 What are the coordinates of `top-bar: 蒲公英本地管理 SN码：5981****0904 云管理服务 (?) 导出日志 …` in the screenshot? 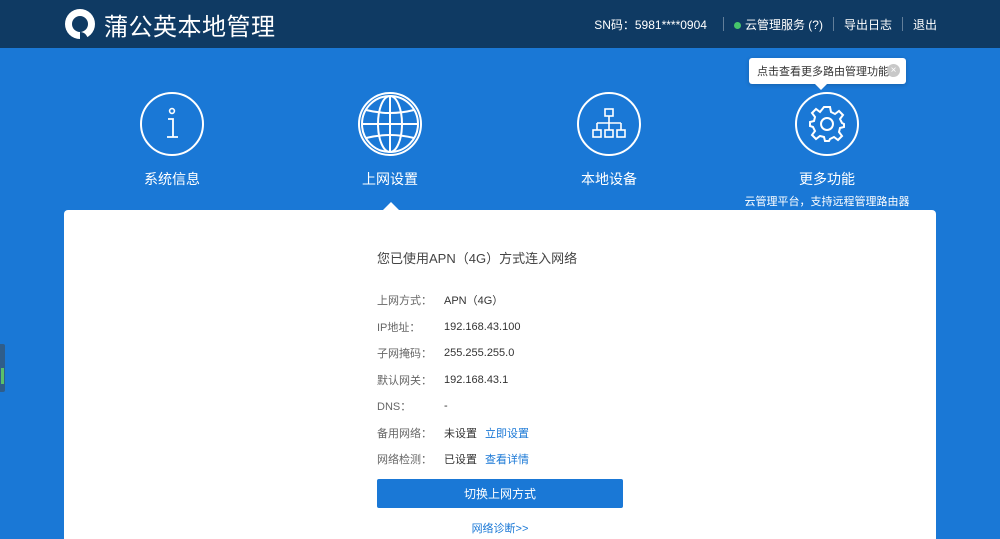 It's located at (500, 24).